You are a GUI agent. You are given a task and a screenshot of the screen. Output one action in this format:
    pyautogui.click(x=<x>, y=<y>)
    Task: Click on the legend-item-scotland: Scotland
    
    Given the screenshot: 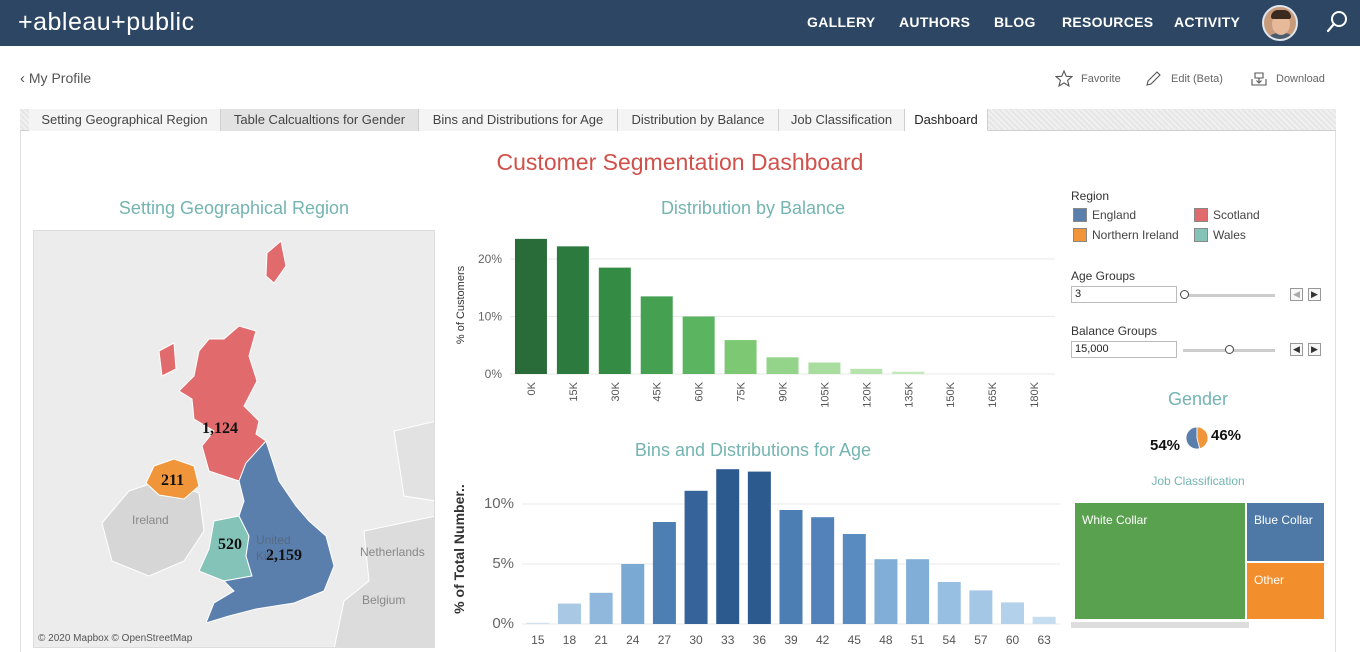 What is the action you would take?
    pyautogui.click(x=1227, y=215)
    